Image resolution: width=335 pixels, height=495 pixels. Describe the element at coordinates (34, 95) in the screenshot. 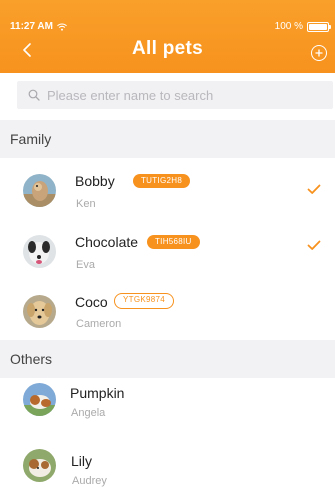

I see `search-icon` at that location.